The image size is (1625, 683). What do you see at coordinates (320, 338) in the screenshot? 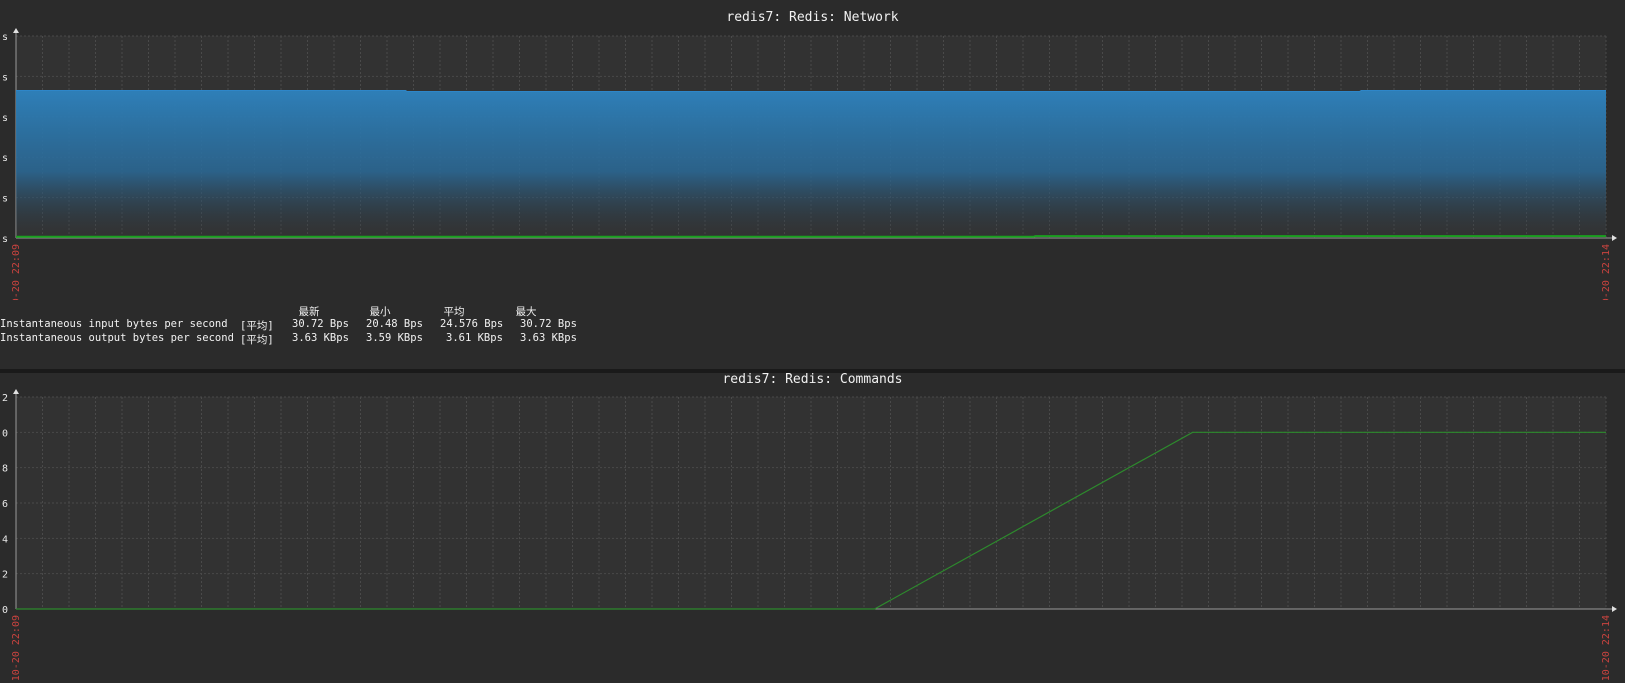
I see `legend-last-value: 3.63 KBps` at bounding box center [320, 338].